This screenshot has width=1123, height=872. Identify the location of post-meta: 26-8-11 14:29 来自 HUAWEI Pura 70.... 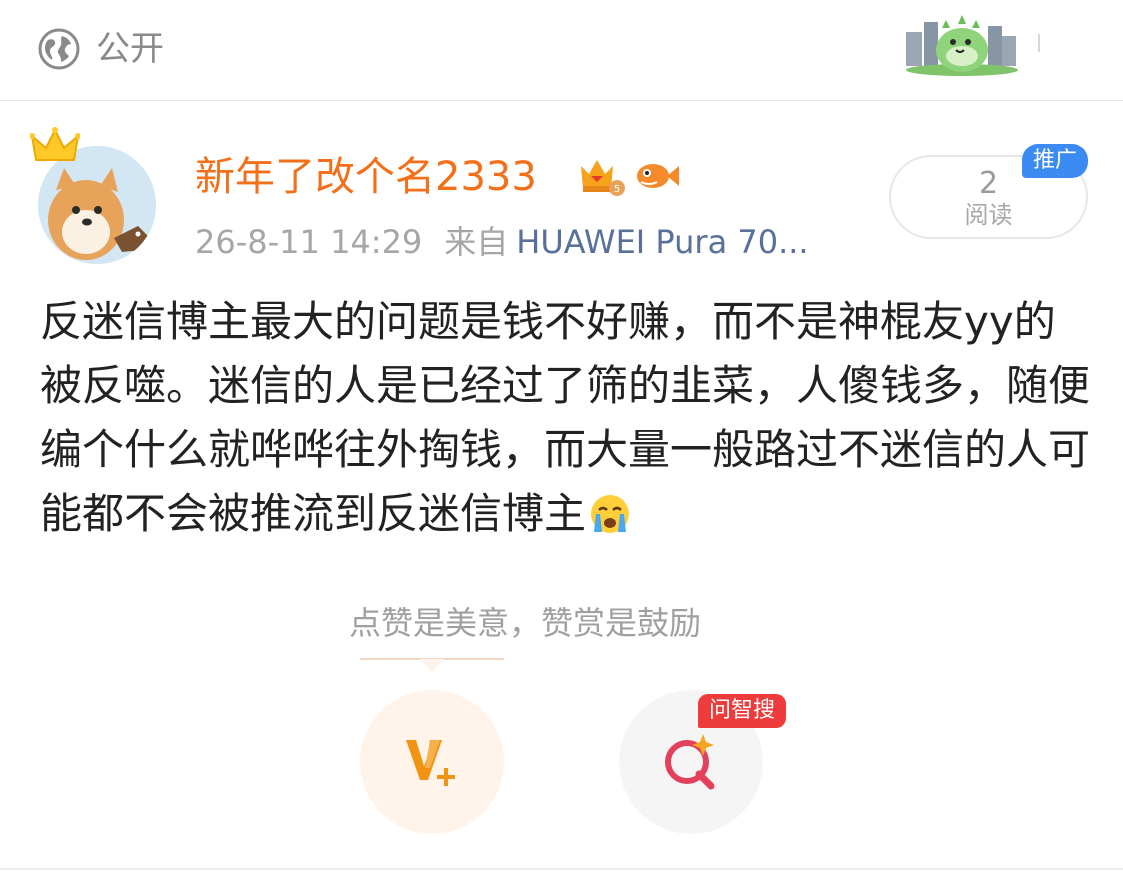
(502, 242).